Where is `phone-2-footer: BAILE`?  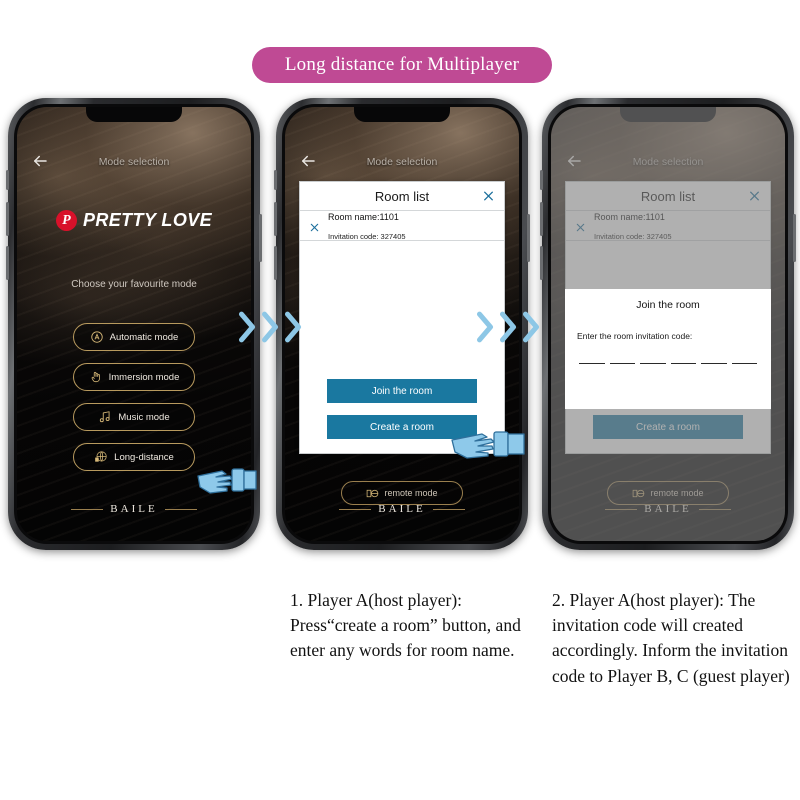
phone-2-footer: BAILE is located at coordinates (402, 509).